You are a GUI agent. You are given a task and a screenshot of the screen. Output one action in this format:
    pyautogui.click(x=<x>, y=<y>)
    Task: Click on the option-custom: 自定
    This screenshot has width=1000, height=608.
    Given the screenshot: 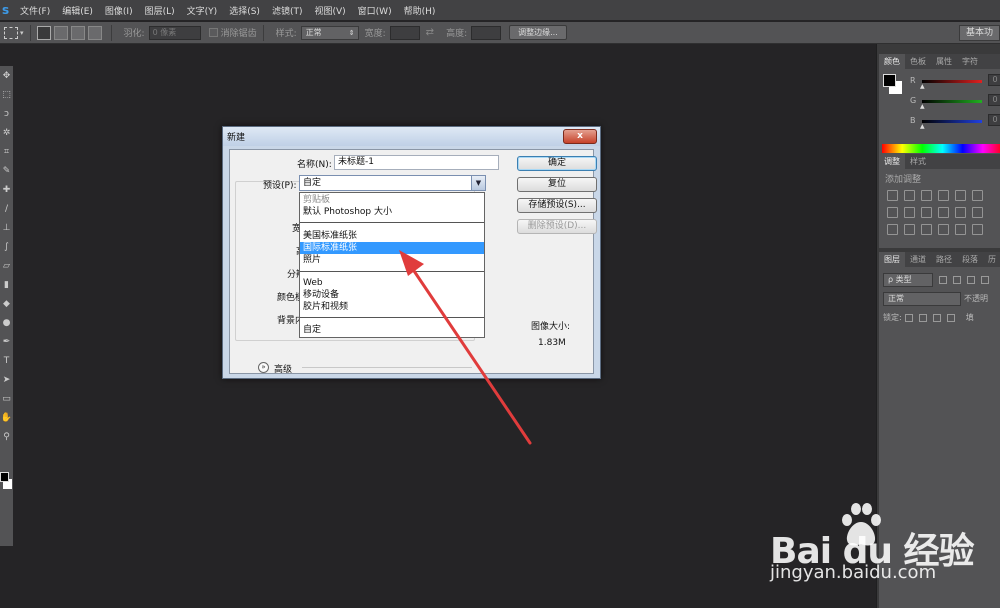 What is the action you would take?
    pyautogui.click(x=392, y=330)
    